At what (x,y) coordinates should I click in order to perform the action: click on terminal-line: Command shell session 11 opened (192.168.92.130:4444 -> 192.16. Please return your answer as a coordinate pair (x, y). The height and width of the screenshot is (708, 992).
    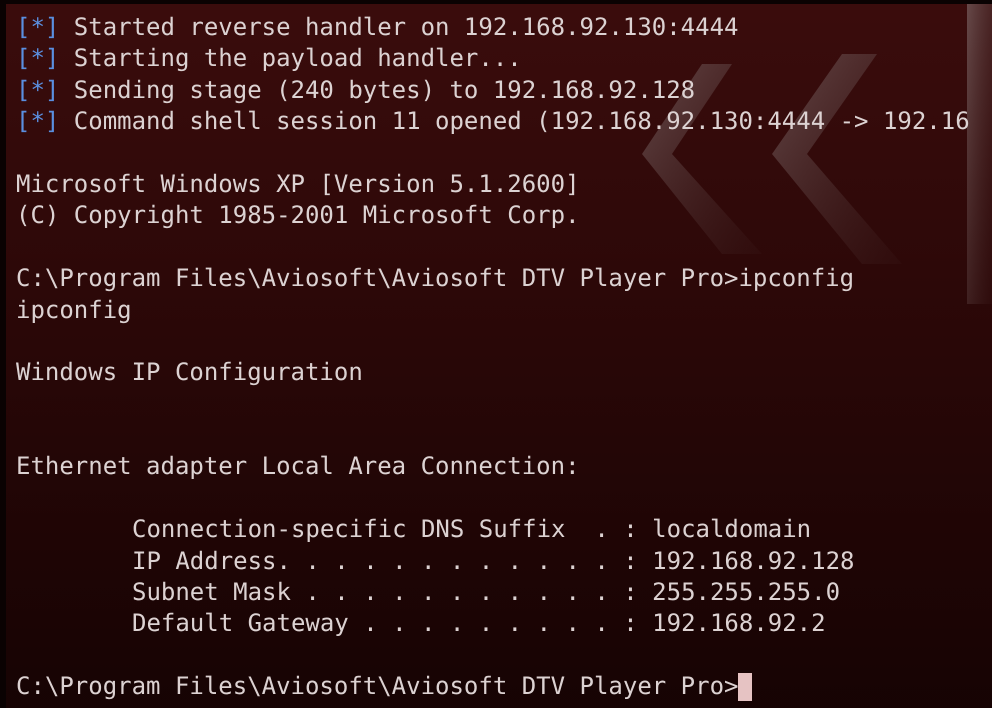
    Looking at the image, I should click on (522, 122).